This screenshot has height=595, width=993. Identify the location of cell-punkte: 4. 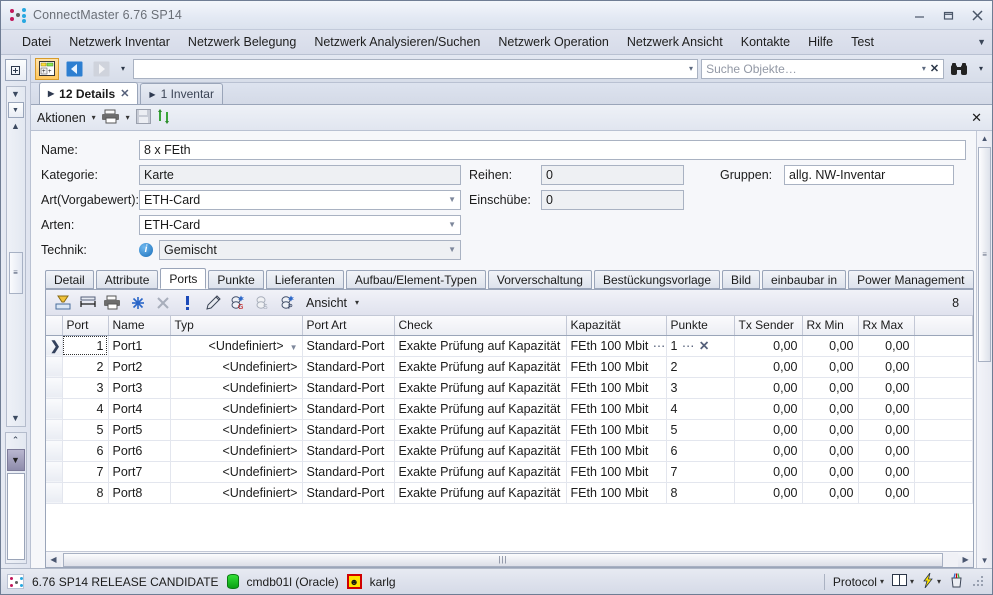
(700, 409).